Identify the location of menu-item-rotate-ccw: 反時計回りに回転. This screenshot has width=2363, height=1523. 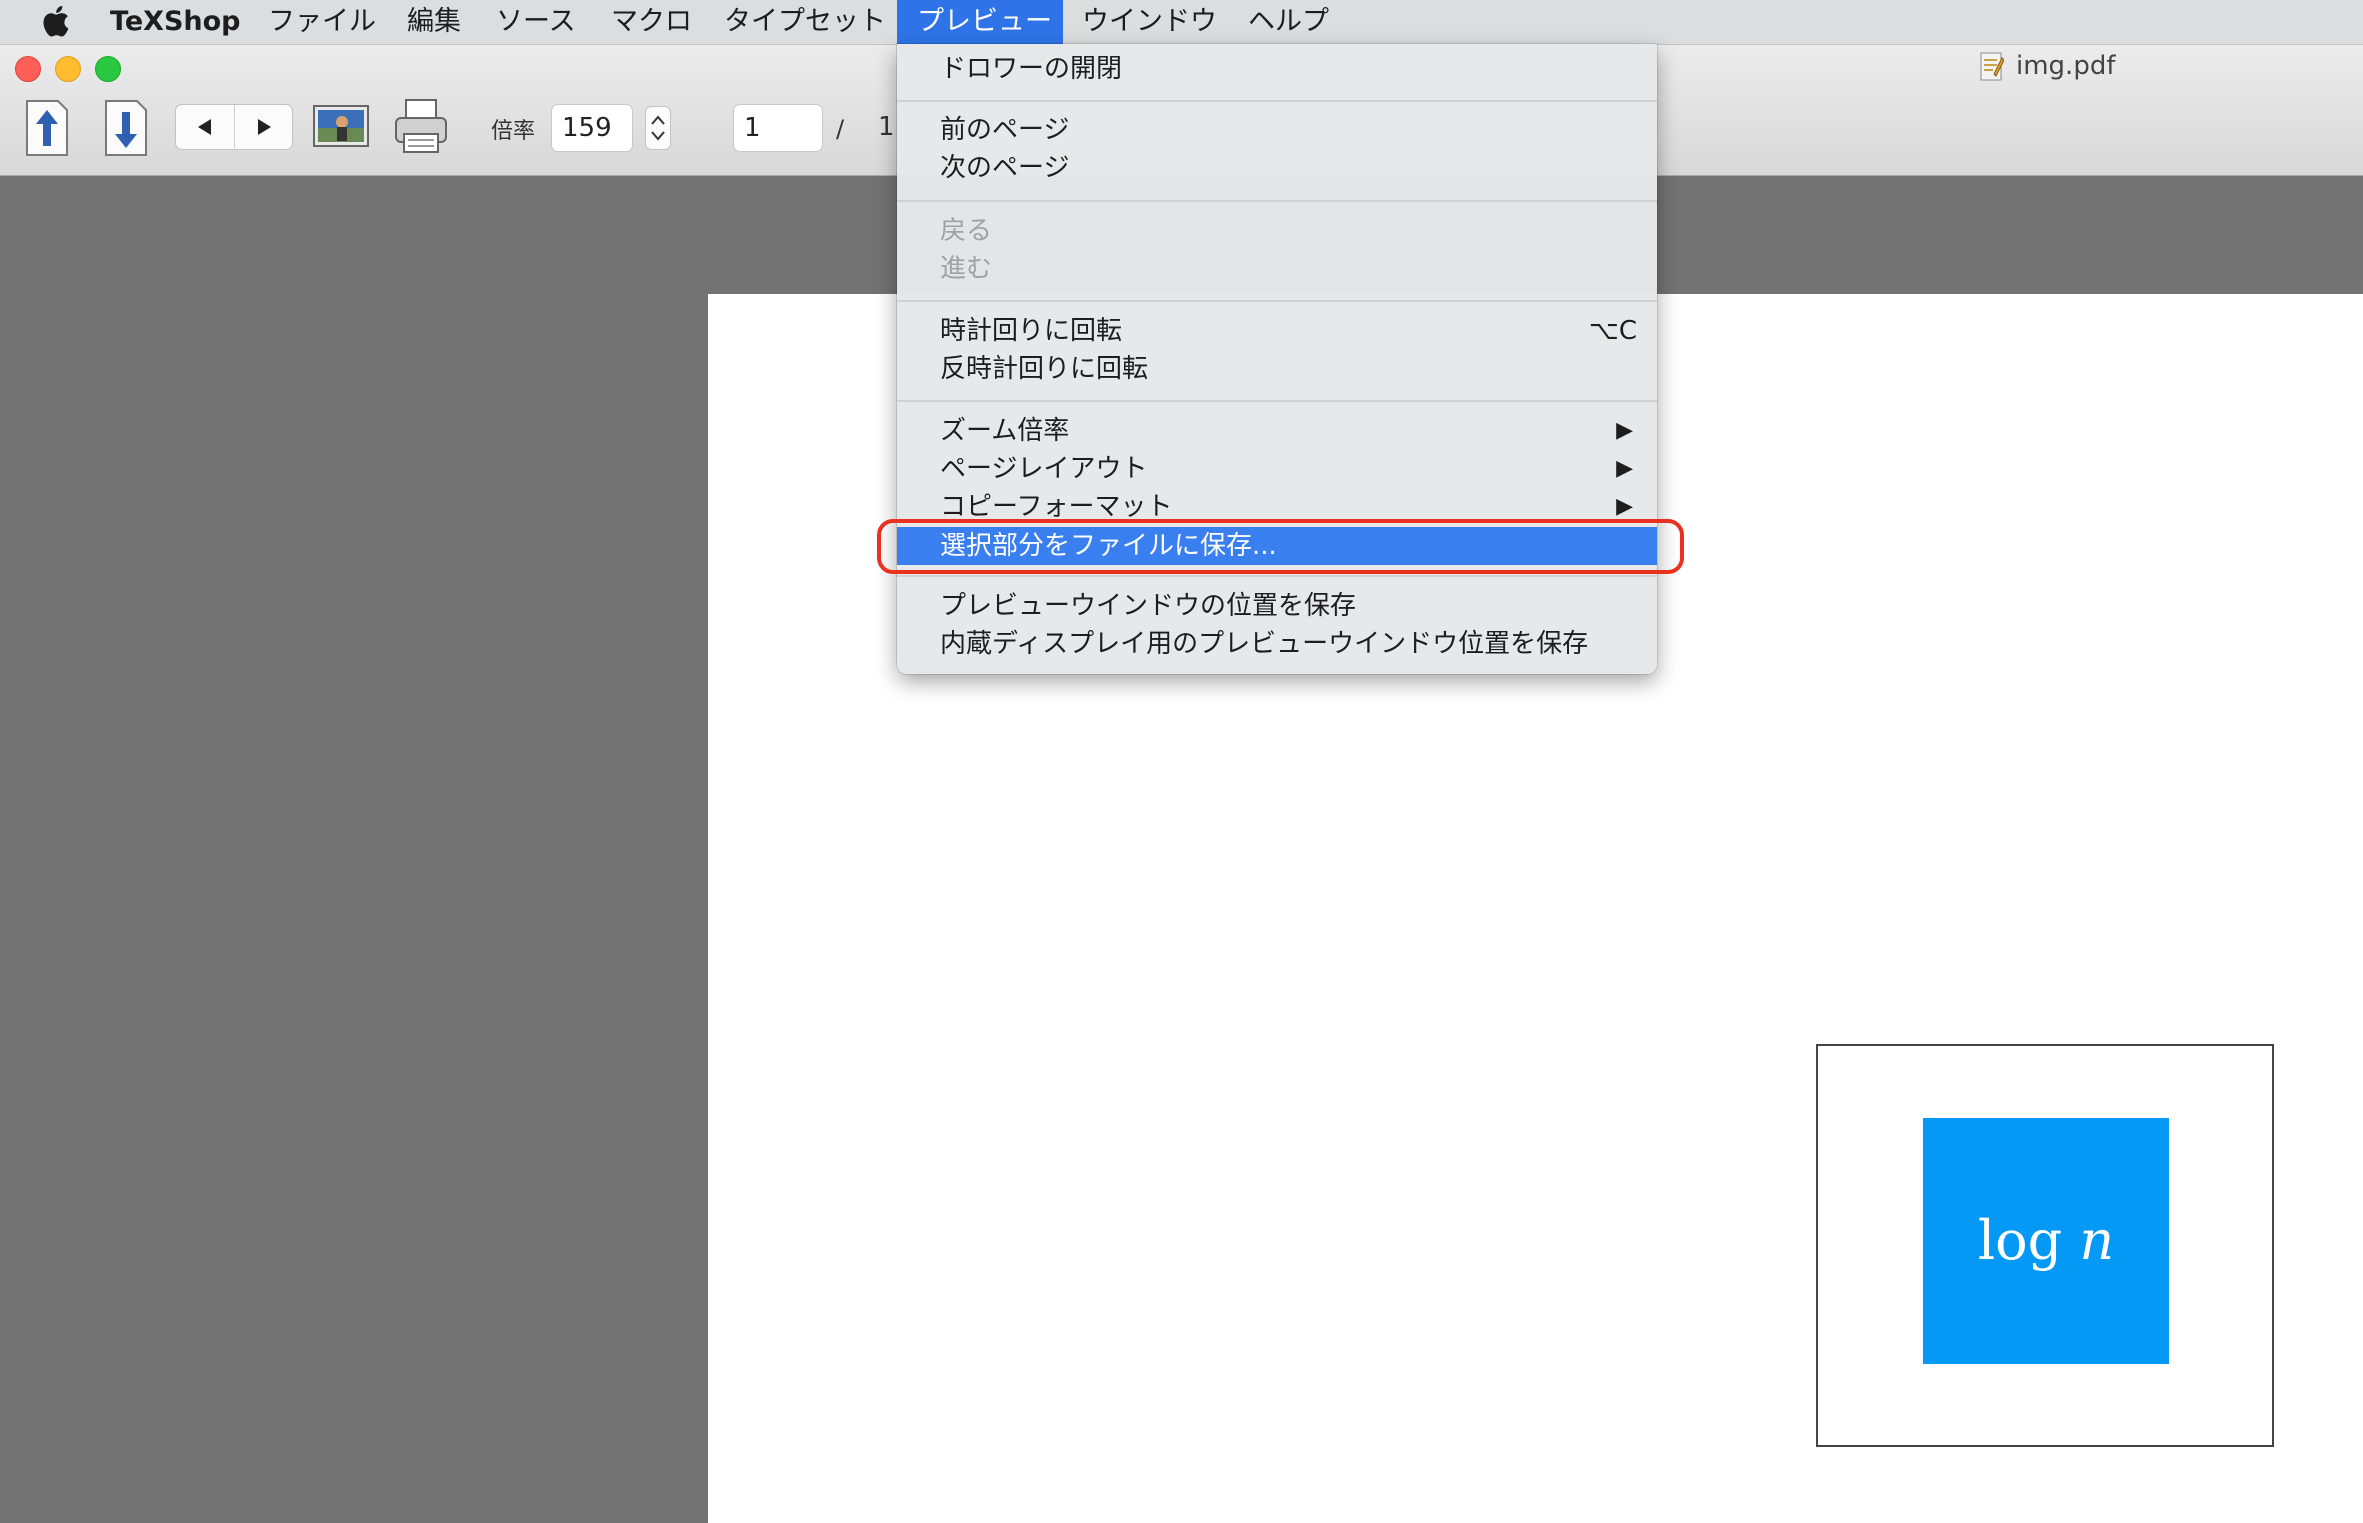
(1277, 369).